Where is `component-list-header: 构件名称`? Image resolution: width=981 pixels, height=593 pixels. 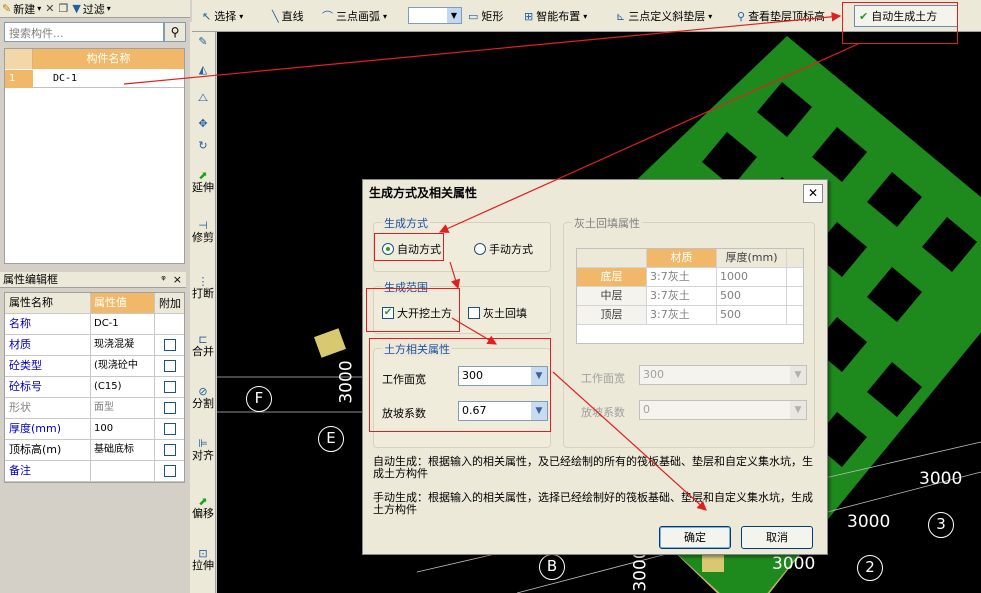 component-list-header: 构件名称 is located at coordinates (94, 59).